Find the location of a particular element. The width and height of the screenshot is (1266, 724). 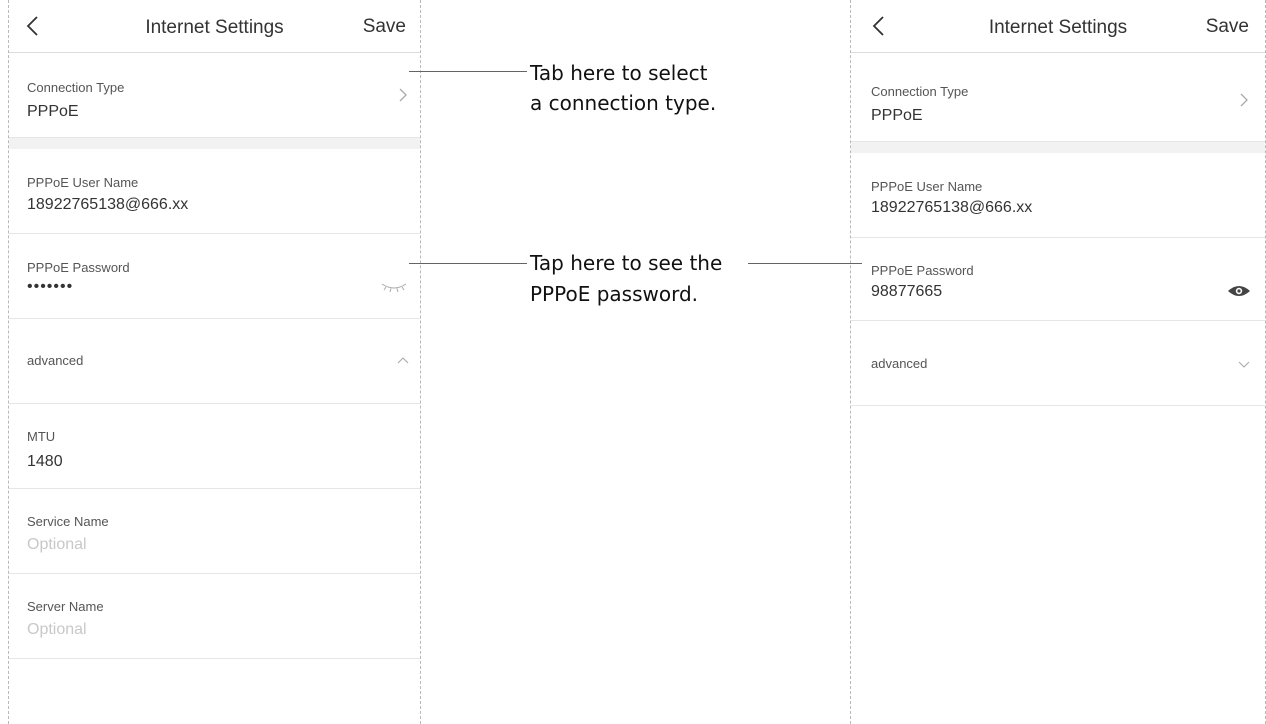

eye-closed-icon is located at coordinates (394, 287).